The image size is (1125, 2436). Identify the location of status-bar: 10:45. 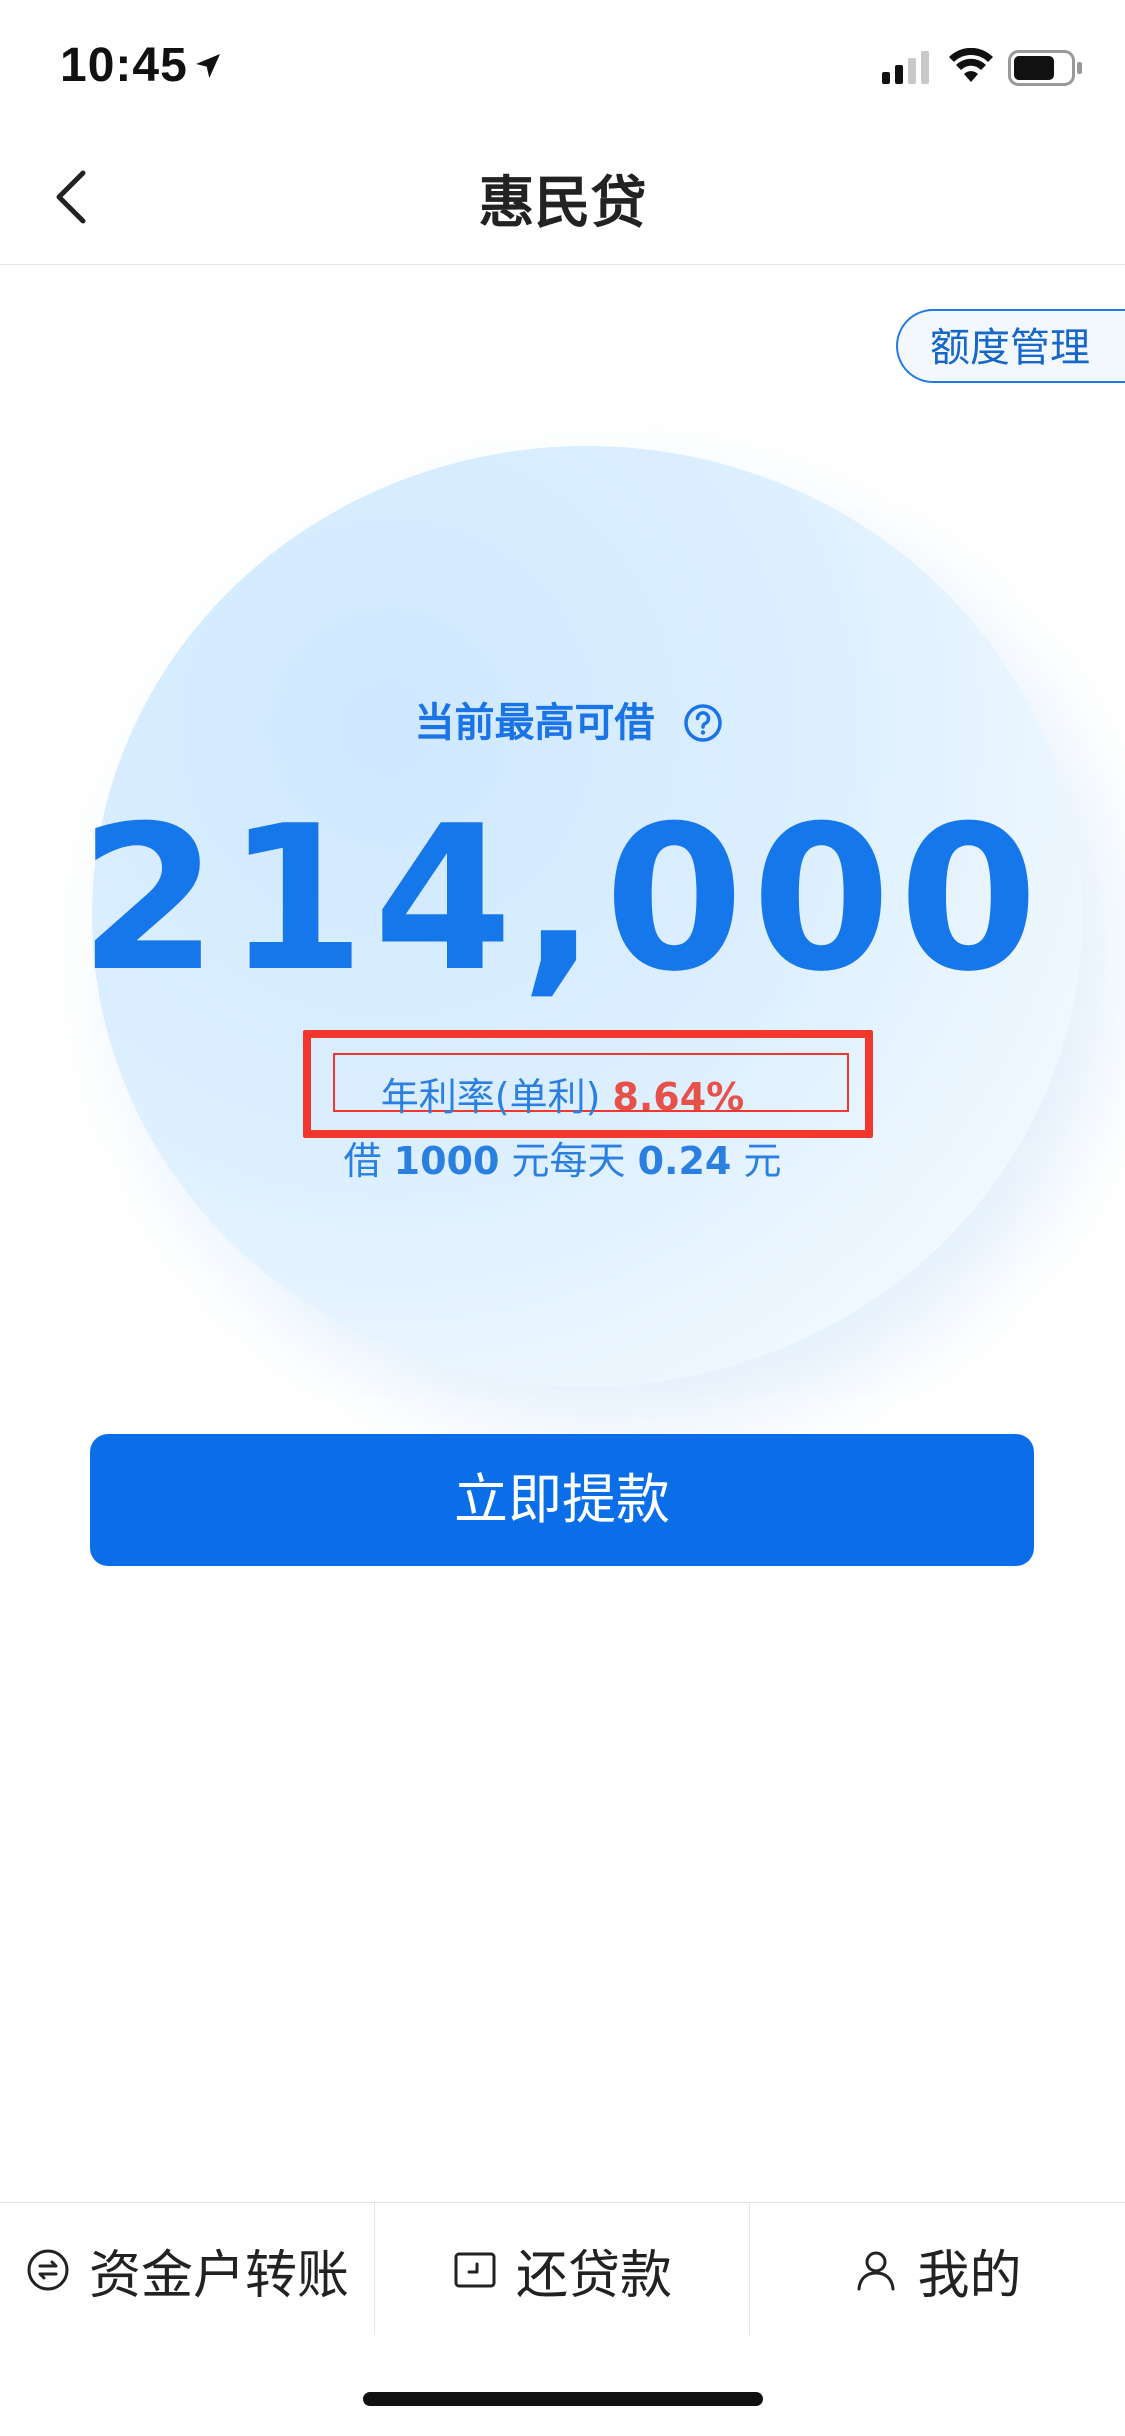
(562, 66).